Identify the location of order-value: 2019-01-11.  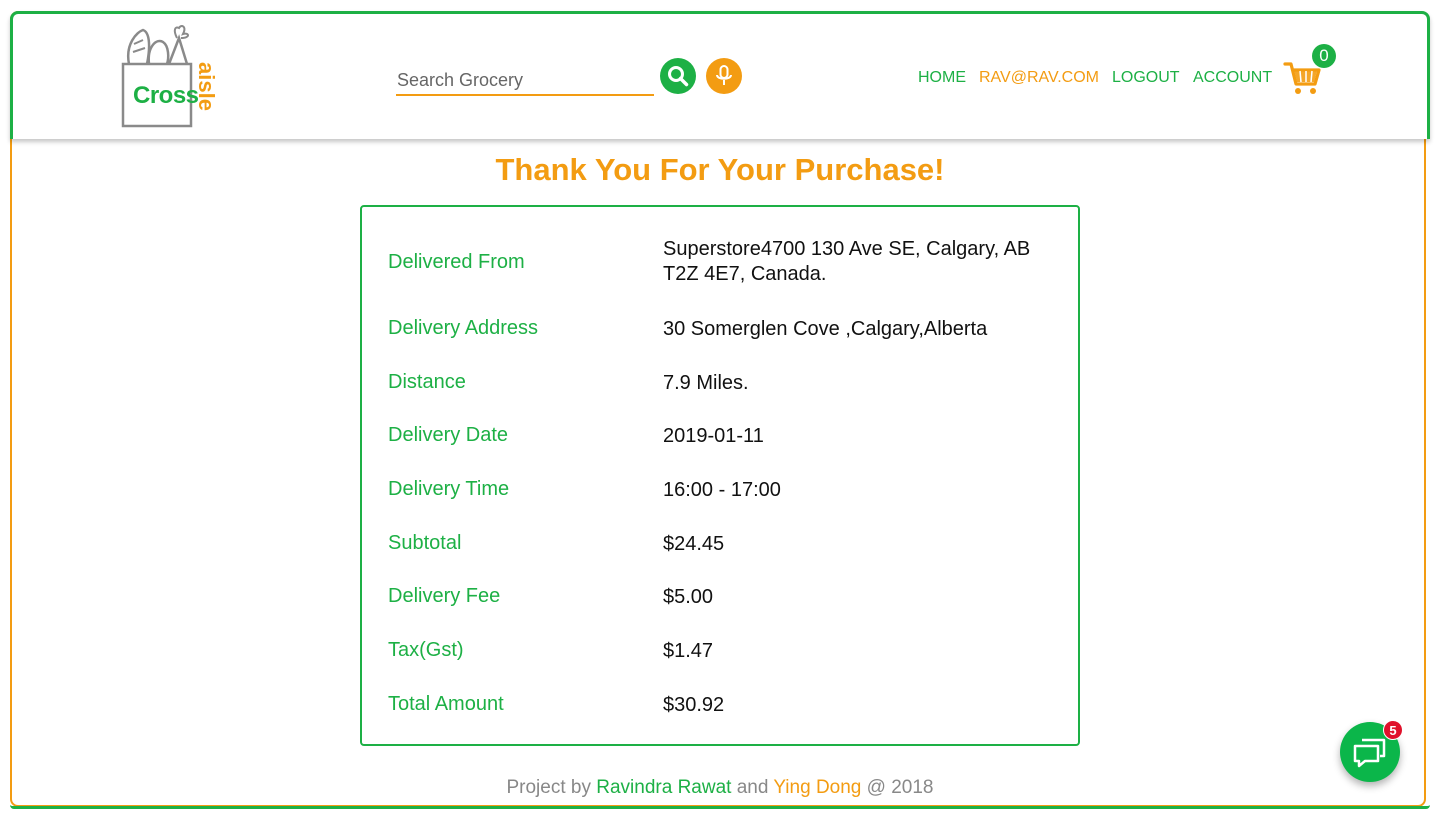
(713, 436).